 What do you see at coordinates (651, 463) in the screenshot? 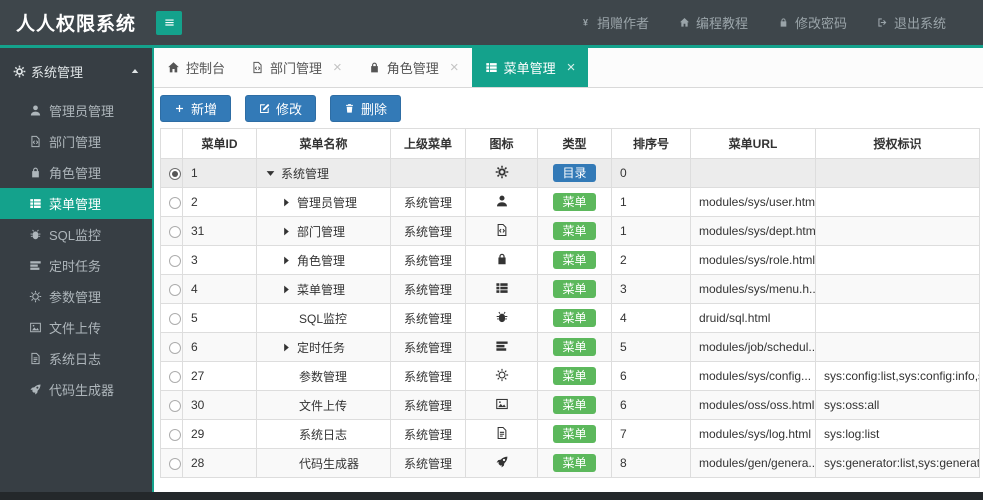
I see `sort-cell: 8` at bounding box center [651, 463].